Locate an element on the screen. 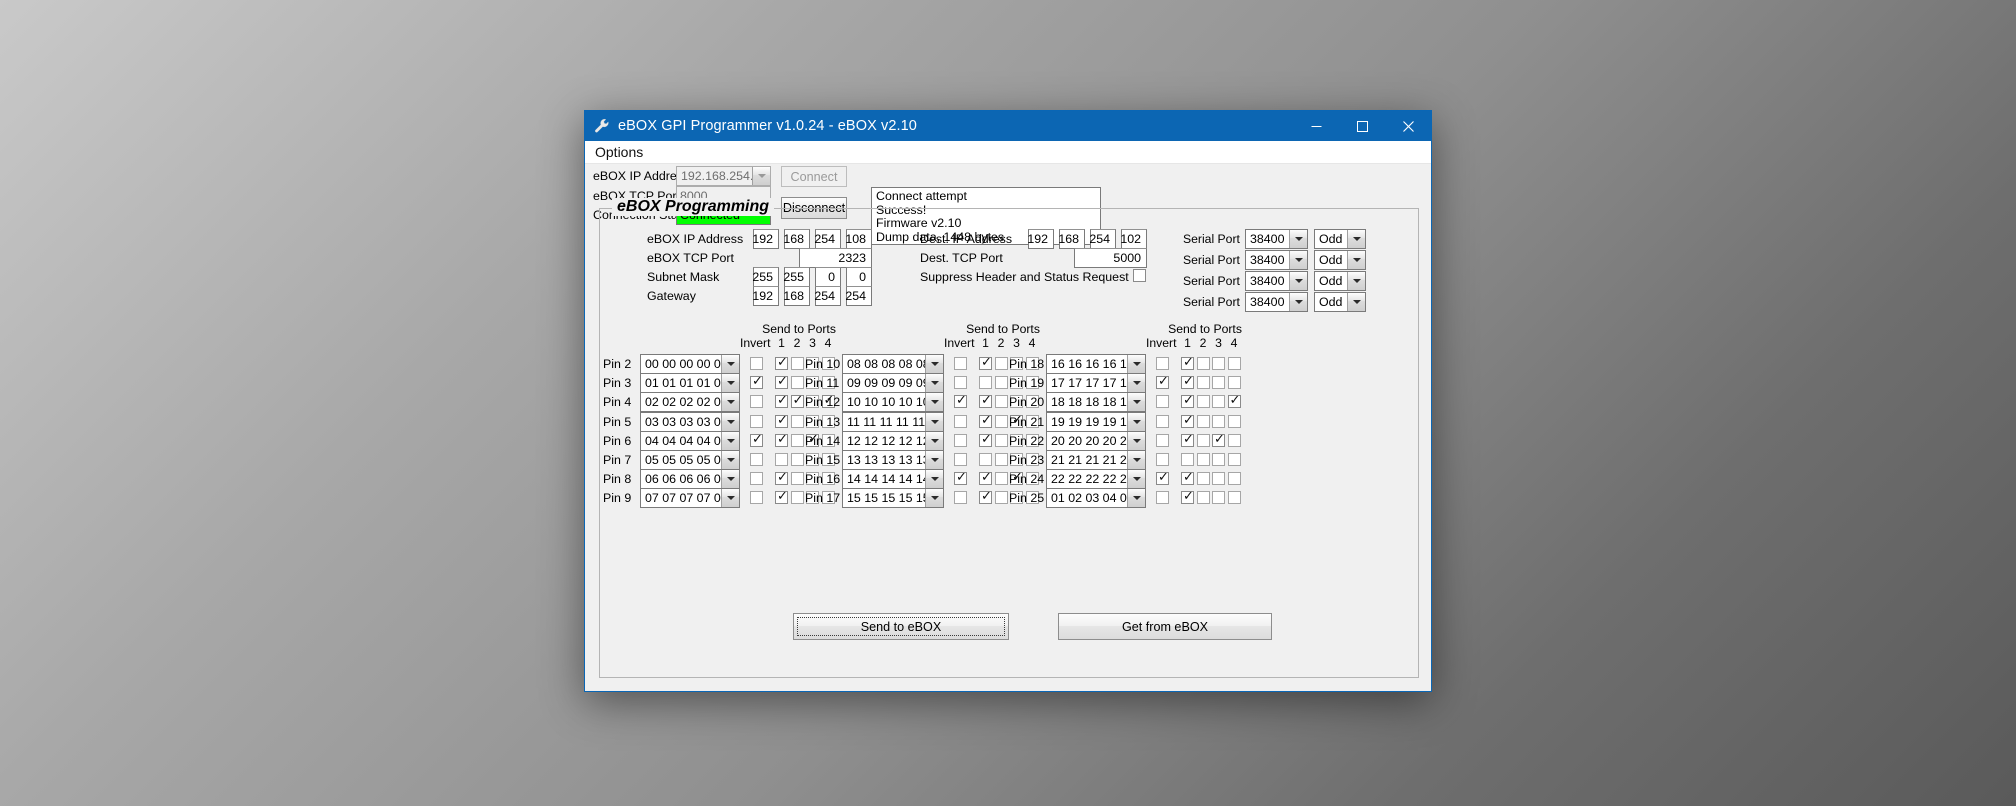 Image resolution: width=2016 pixels, height=806 pixels. pin-data-combo-pin-3: 01 01 01 01 01 01 0 is located at coordinates (690, 383).